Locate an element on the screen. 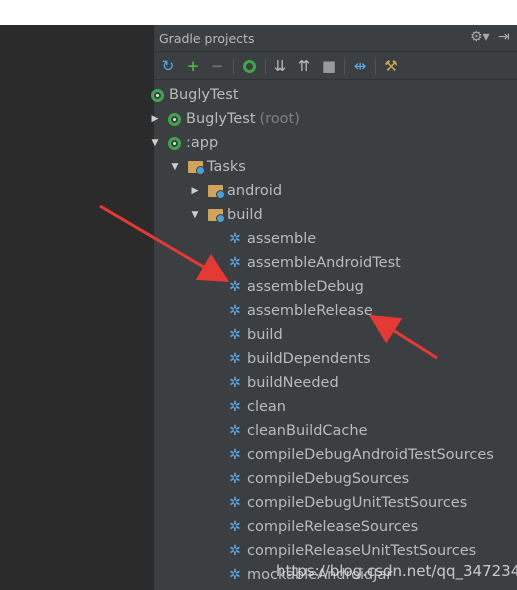  watermark: https://blog.csdn.net/qq_34723470 is located at coordinates (396, 571).